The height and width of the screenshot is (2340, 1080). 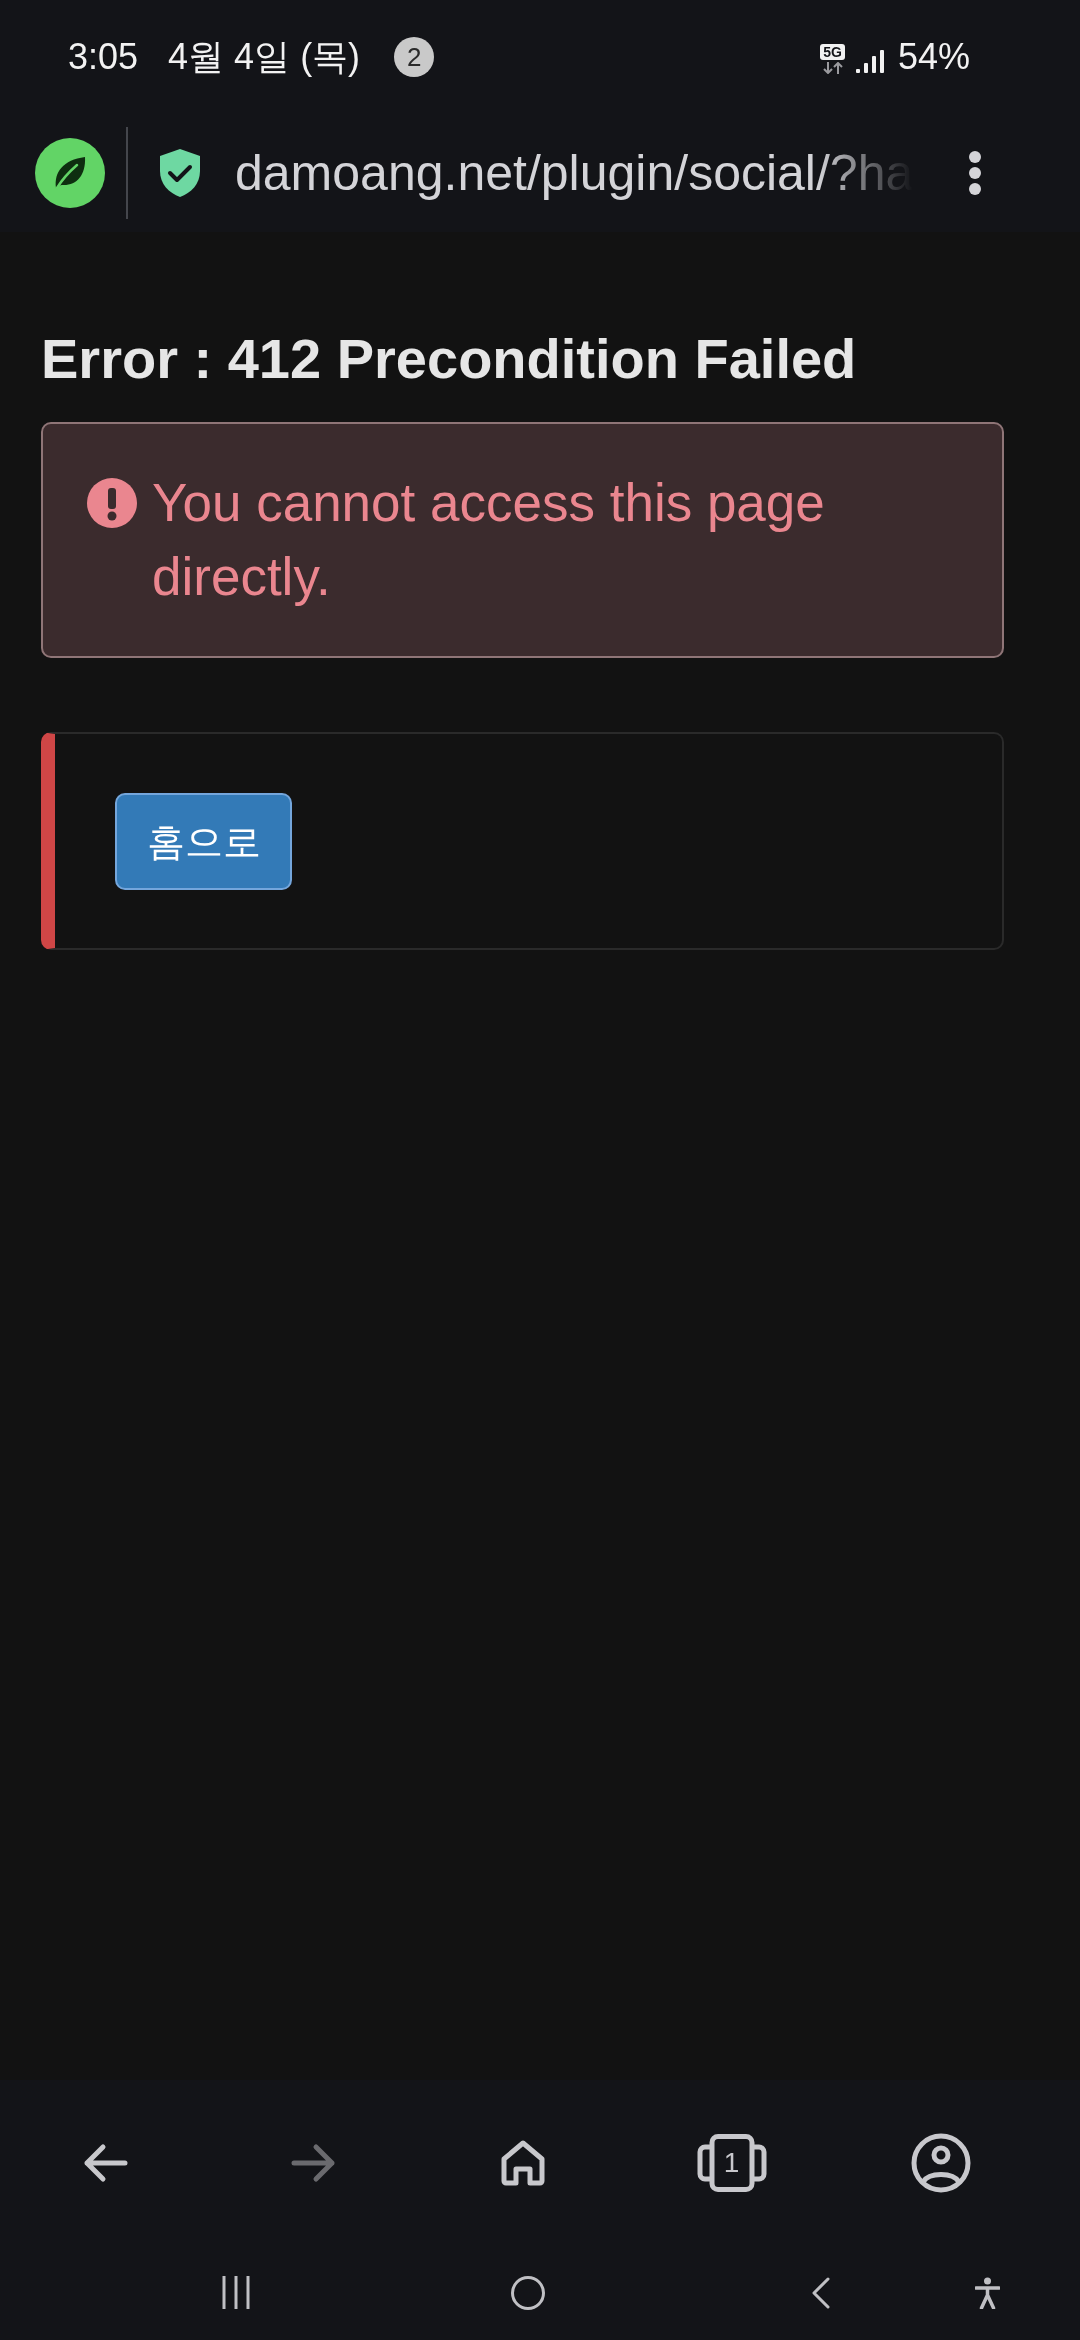 I want to click on network-type-label: 5G, so click(x=832, y=52).